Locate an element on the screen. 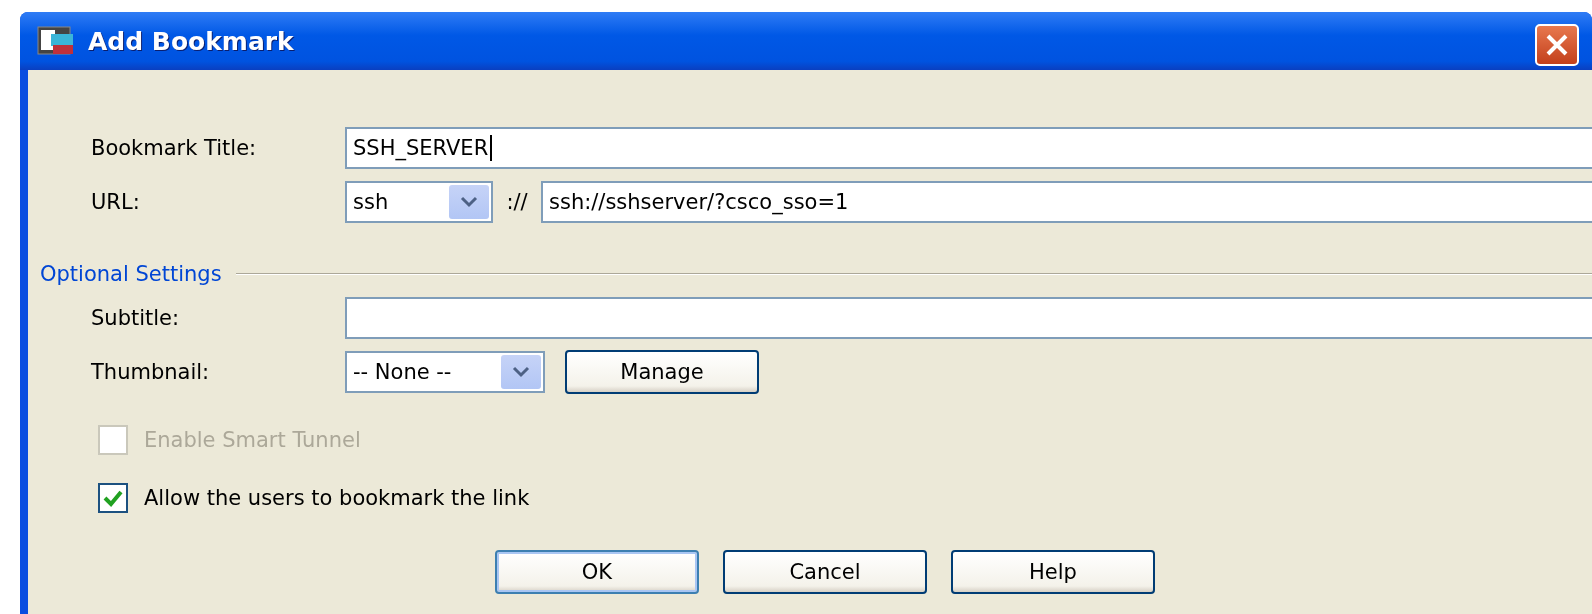 The height and width of the screenshot is (614, 1592). dialog-button: OK is located at coordinates (597, 572).